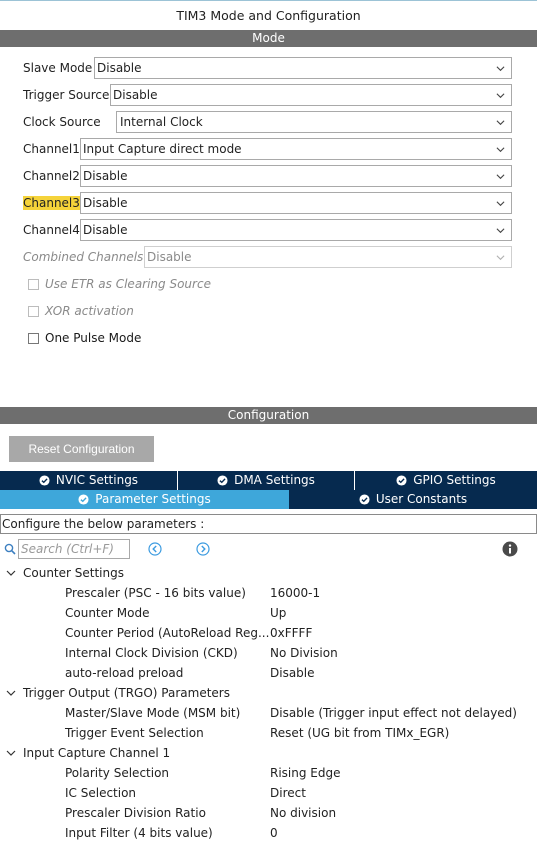 The height and width of the screenshot is (851, 537). Describe the element at coordinates (328, 257) in the screenshot. I see `combined-channels-select: Disable` at that location.